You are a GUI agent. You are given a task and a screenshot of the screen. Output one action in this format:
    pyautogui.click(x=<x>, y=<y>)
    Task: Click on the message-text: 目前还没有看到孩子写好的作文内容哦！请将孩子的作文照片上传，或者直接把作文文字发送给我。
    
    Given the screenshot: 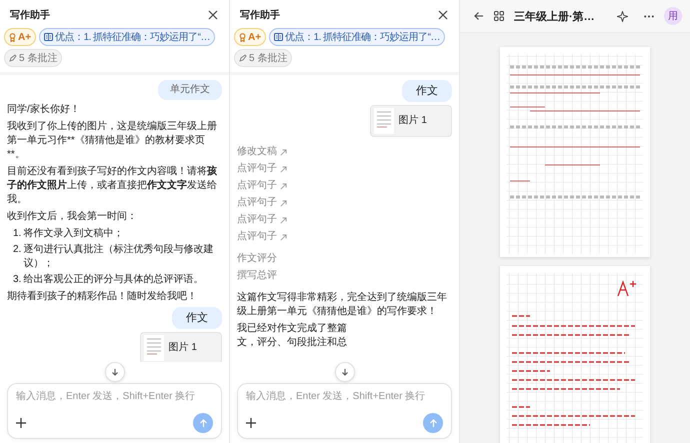 What is the action you would take?
    pyautogui.click(x=112, y=186)
    